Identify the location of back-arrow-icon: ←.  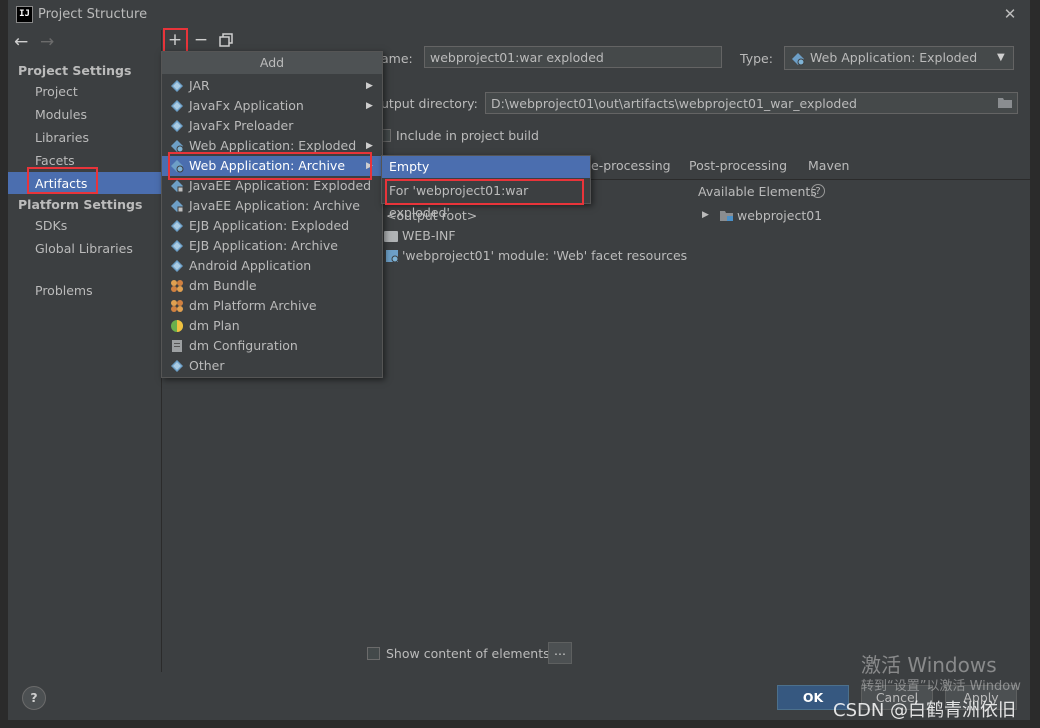
(21, 42).